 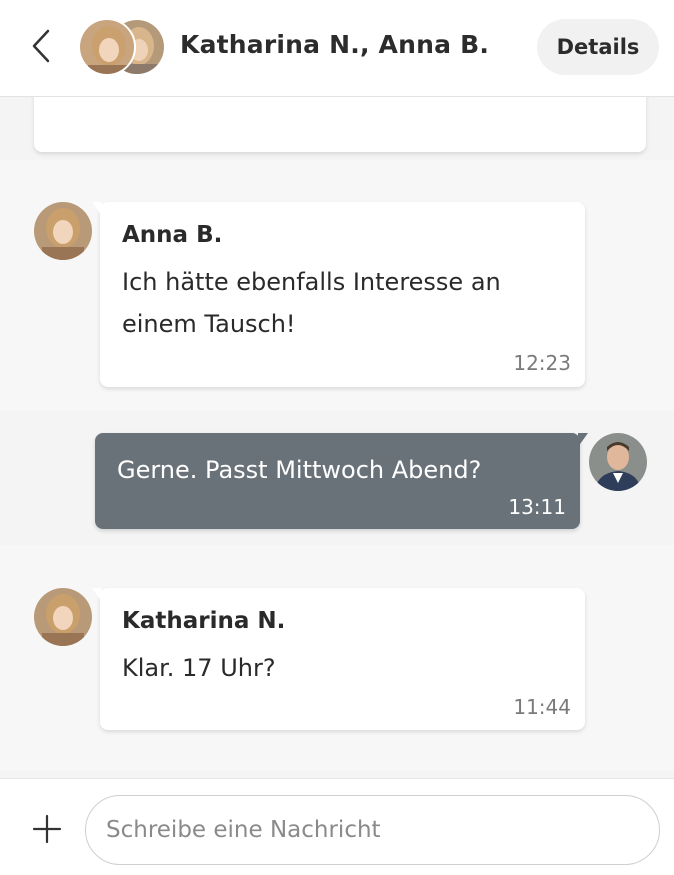 I want to click on message-text: Gerne. Passt Mittwoch Abend?, so click(x=299, y=470).